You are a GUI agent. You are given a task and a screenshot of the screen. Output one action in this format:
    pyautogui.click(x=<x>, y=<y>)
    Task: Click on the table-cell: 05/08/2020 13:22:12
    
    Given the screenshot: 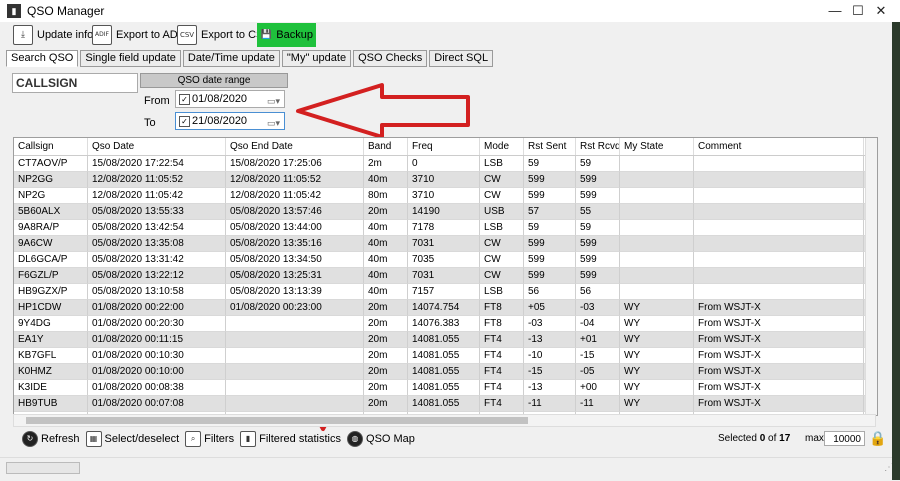 What is the action you would take?
    pyautogui.click(x=157, y=276)
    